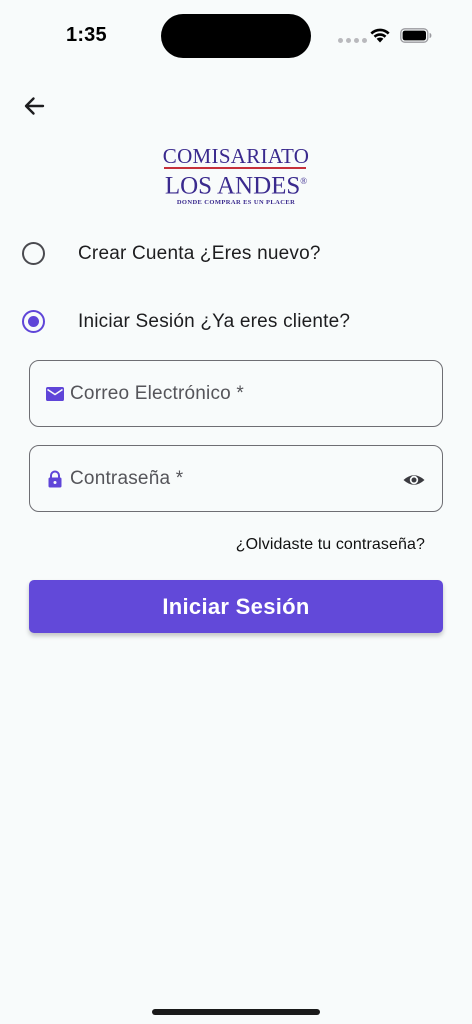 This screenshot has height=1024, width=472. I want to click on sign-in-button: Iniciar Sesión, so click(236, 606).